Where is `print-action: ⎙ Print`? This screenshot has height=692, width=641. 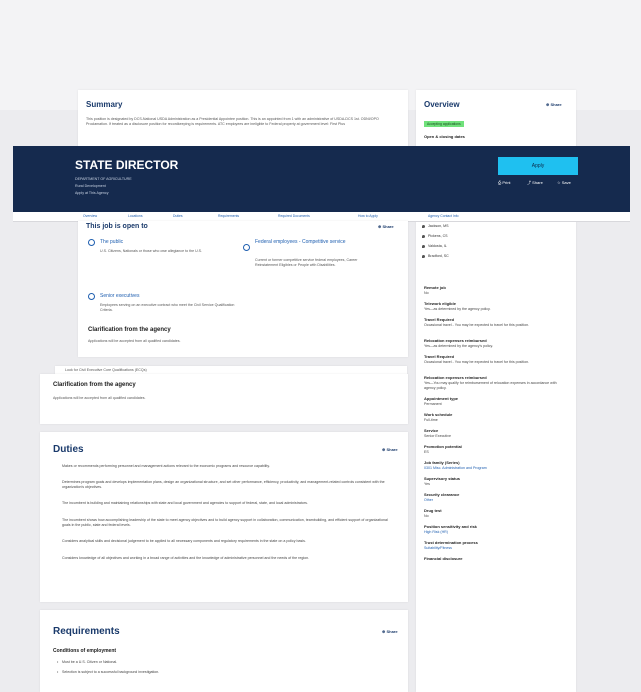
print-action: ⎙ Print is located at coordinates (504, 182).